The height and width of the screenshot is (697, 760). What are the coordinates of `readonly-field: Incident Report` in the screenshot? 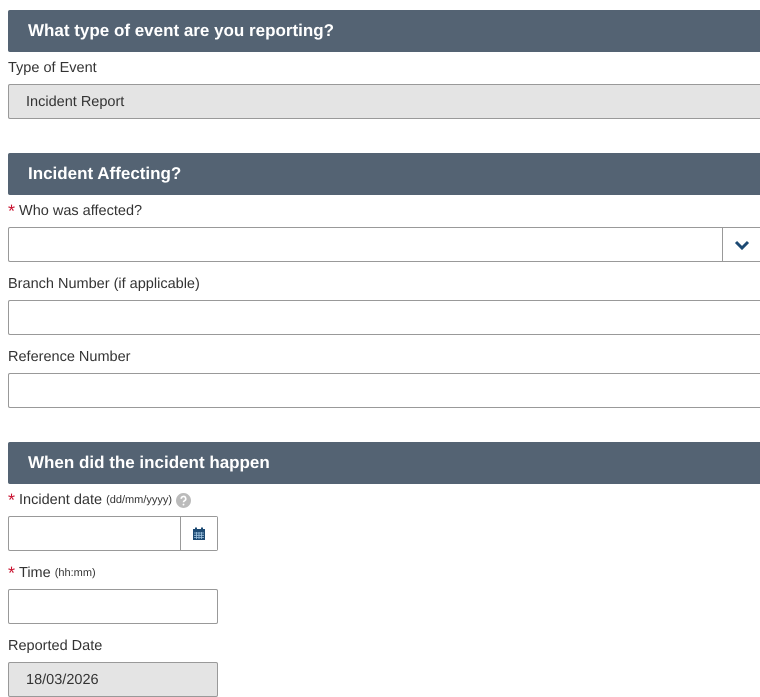 It's located at (384, 101).